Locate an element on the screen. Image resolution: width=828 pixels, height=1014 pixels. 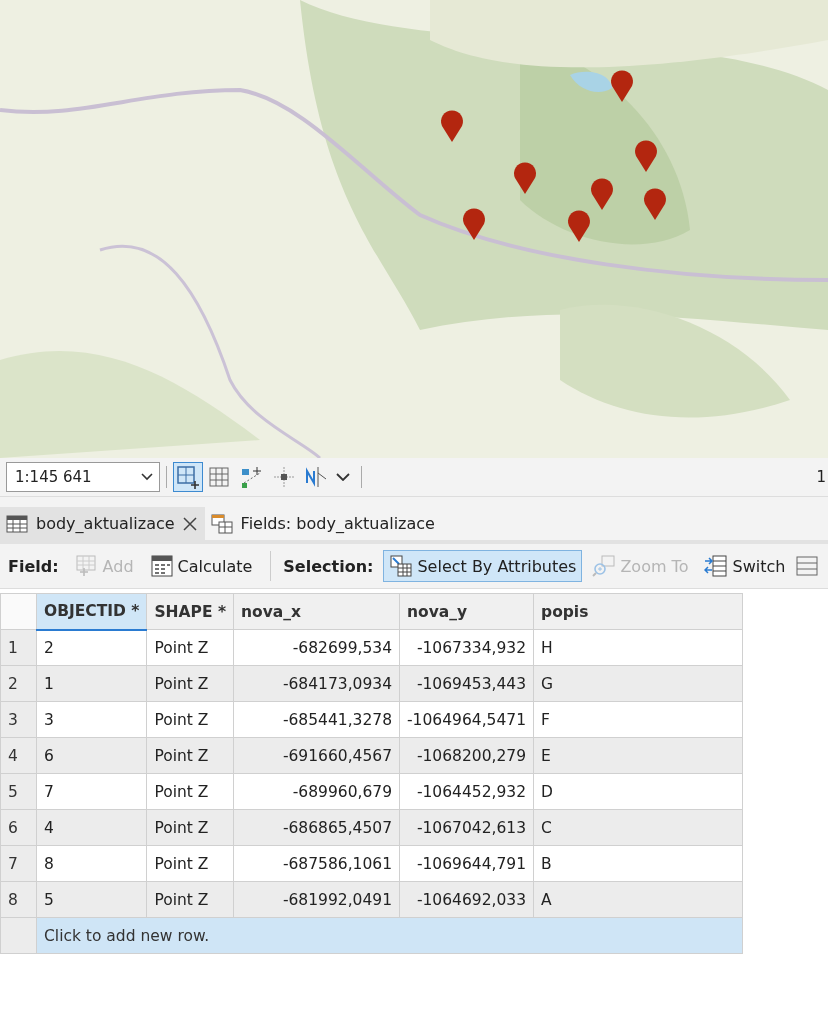
toolbar-button: Switch is located at coordinates (745, 566).